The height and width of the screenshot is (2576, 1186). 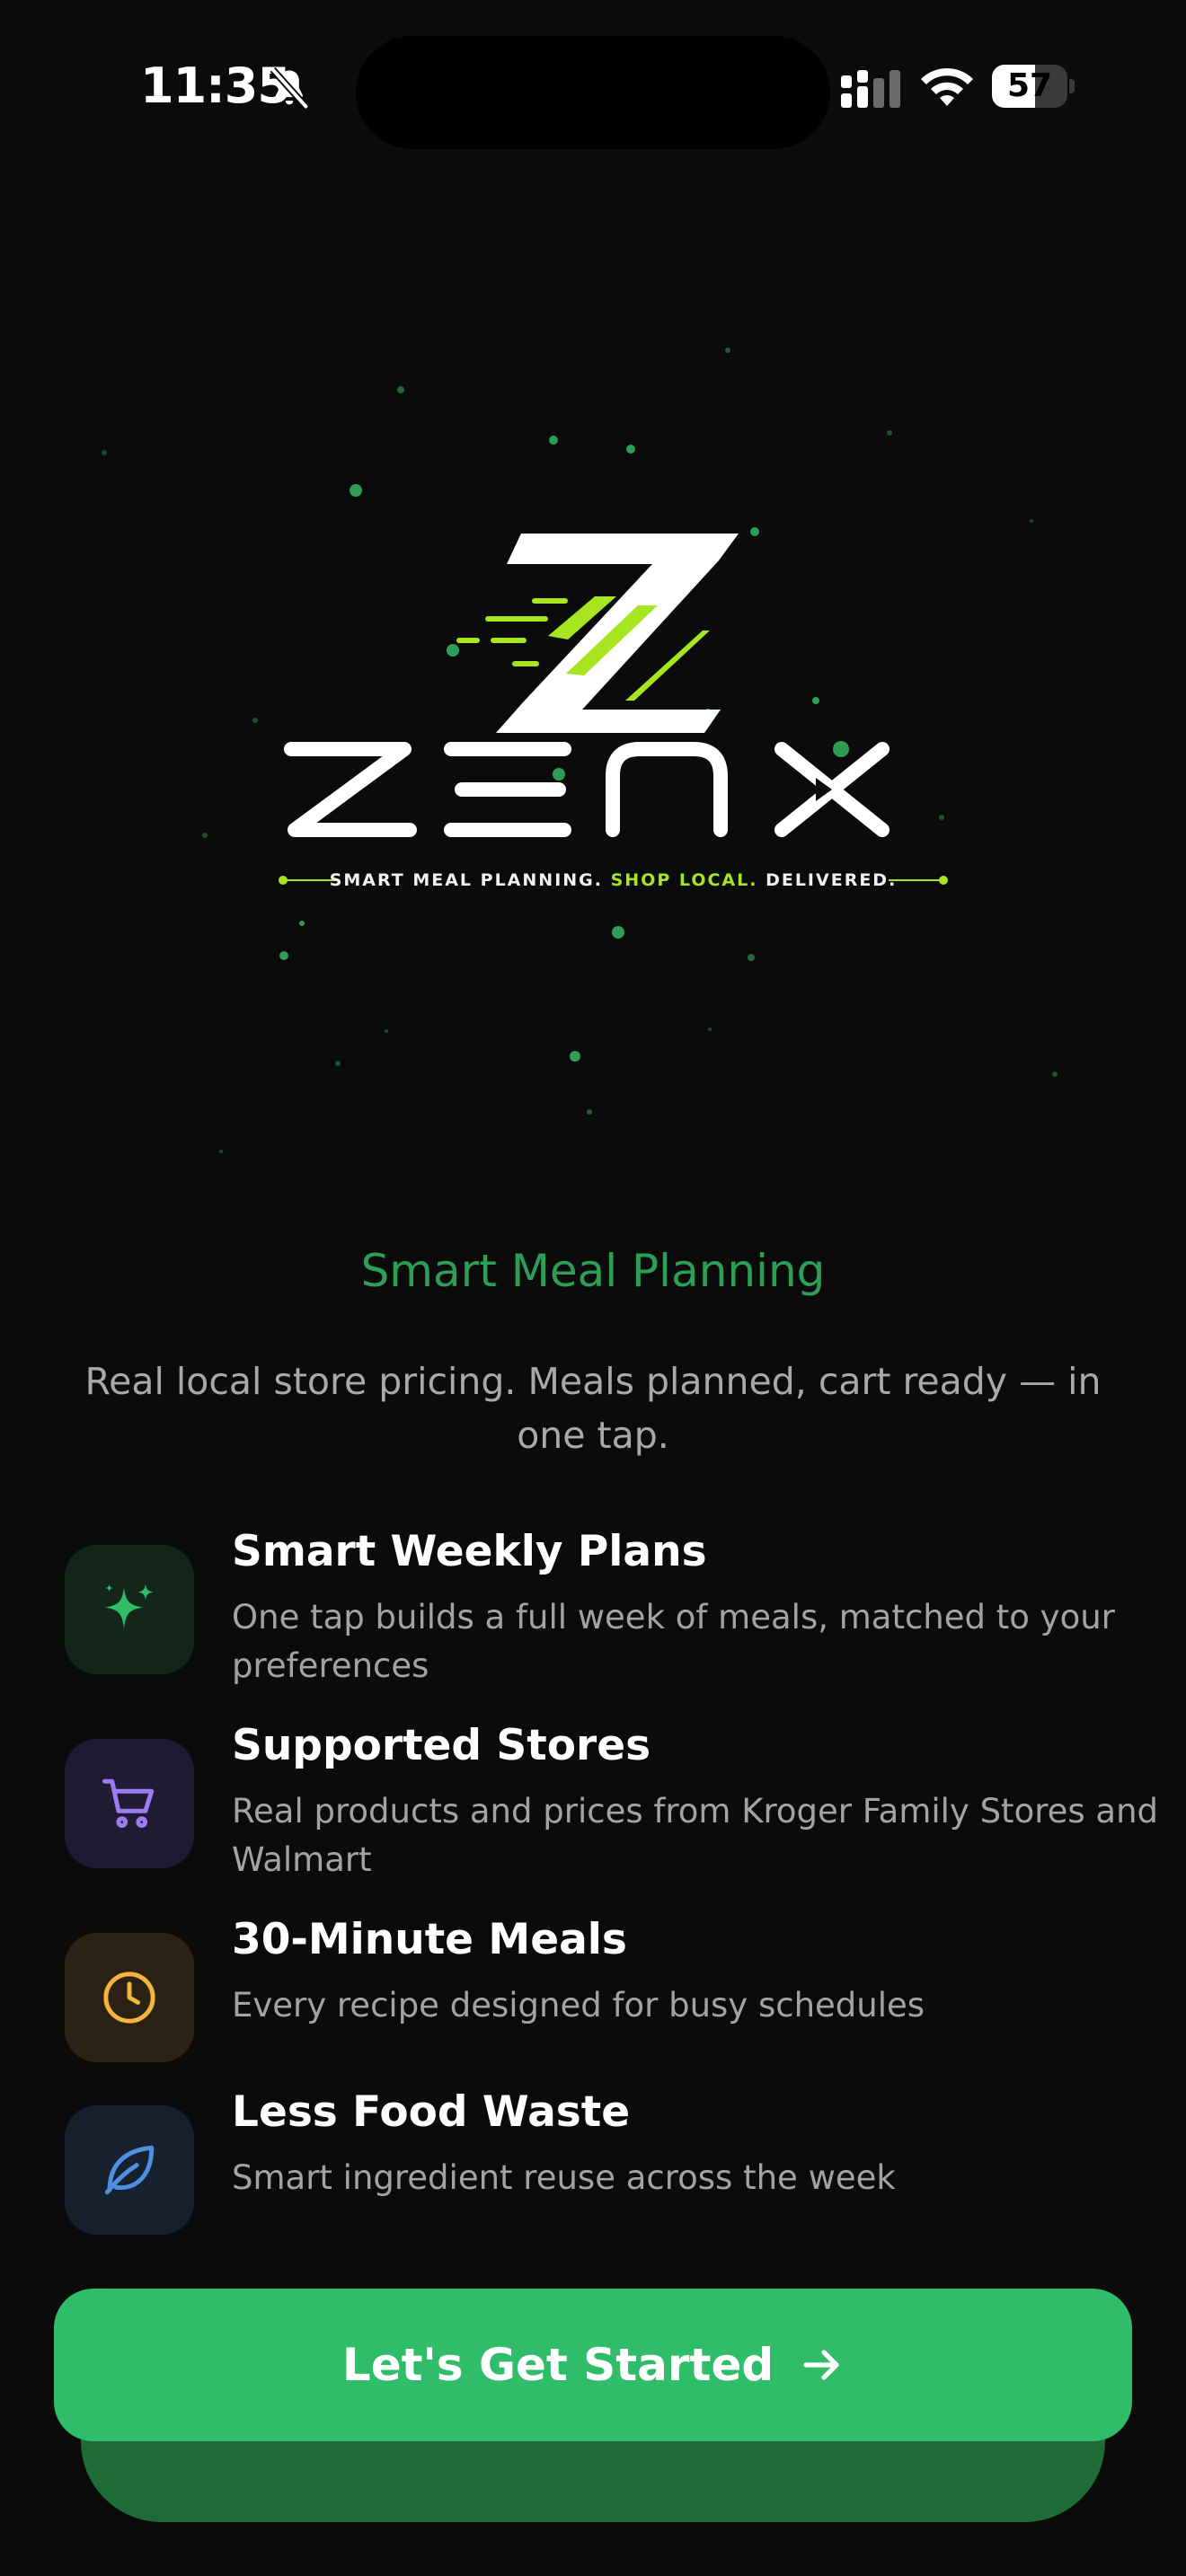 What do you see at coordinates (593, 1271) in the screenshot?
I see `page-title: Smart Meal Planning` at bounding box center [593, 1271].